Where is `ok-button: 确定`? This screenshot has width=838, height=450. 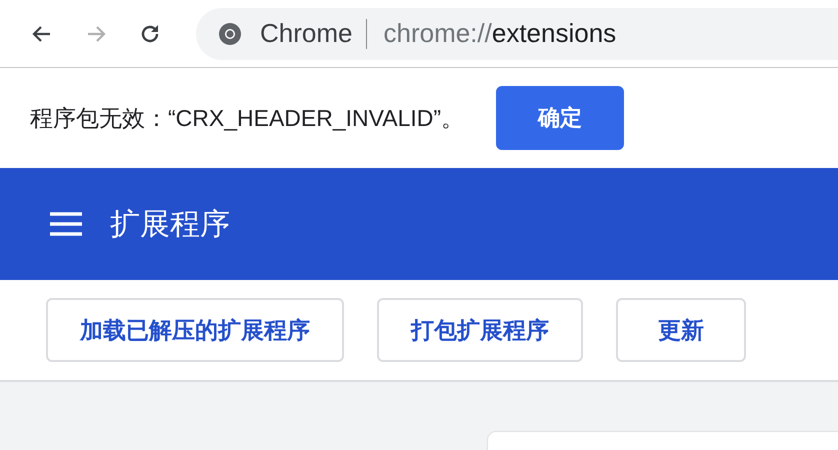 ok-button: 确定 is located at coordinates (560, 118).